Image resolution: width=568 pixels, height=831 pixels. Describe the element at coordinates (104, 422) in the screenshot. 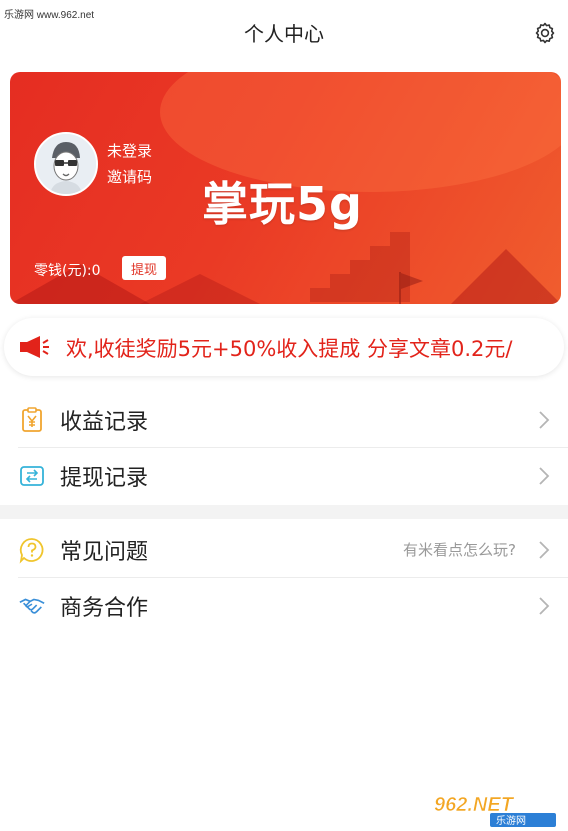

I see `menu-item-label: 收益记录` at that location.